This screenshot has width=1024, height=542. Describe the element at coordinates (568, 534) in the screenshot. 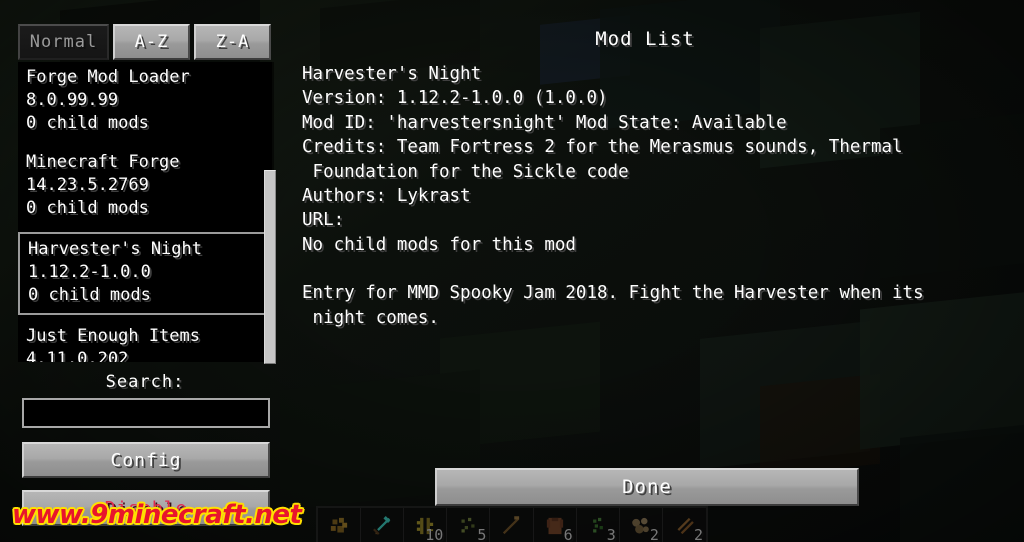

I see `hotbar-slot-count: 6` at that location.